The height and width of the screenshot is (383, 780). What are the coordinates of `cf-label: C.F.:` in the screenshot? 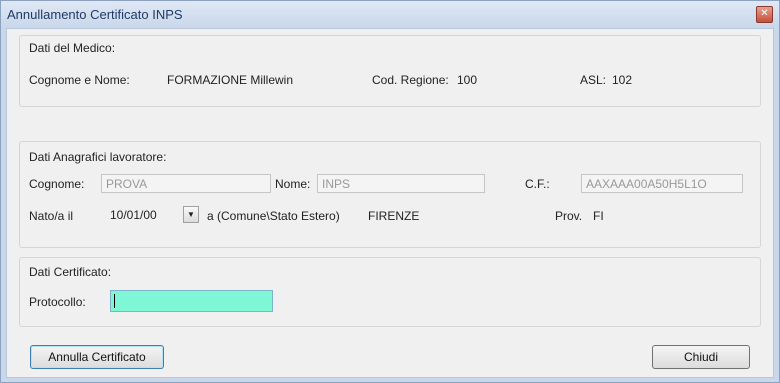 It's located at (537, 184).